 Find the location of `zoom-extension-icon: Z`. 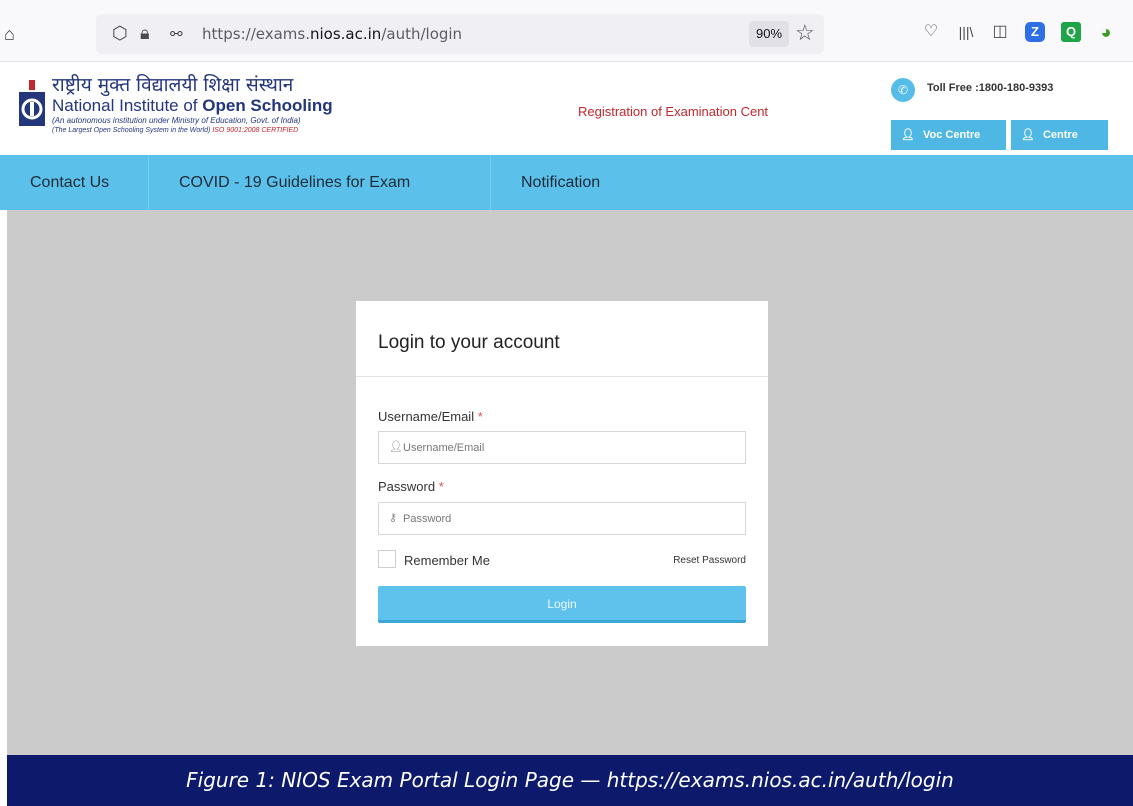

zoom-extension-icon: Z is located at coordinates (1035, 32).